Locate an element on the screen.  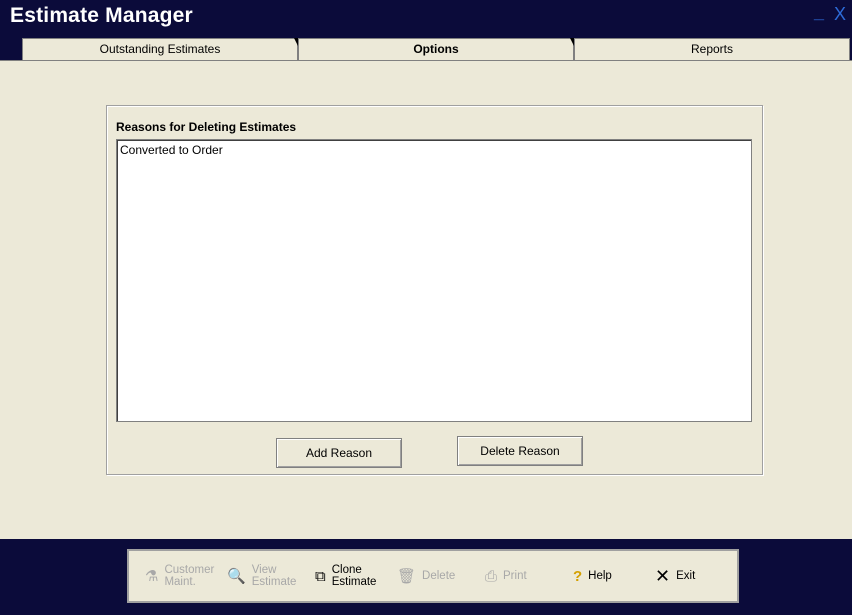
tab-reports: Reports is located at coordinates (712, 49).